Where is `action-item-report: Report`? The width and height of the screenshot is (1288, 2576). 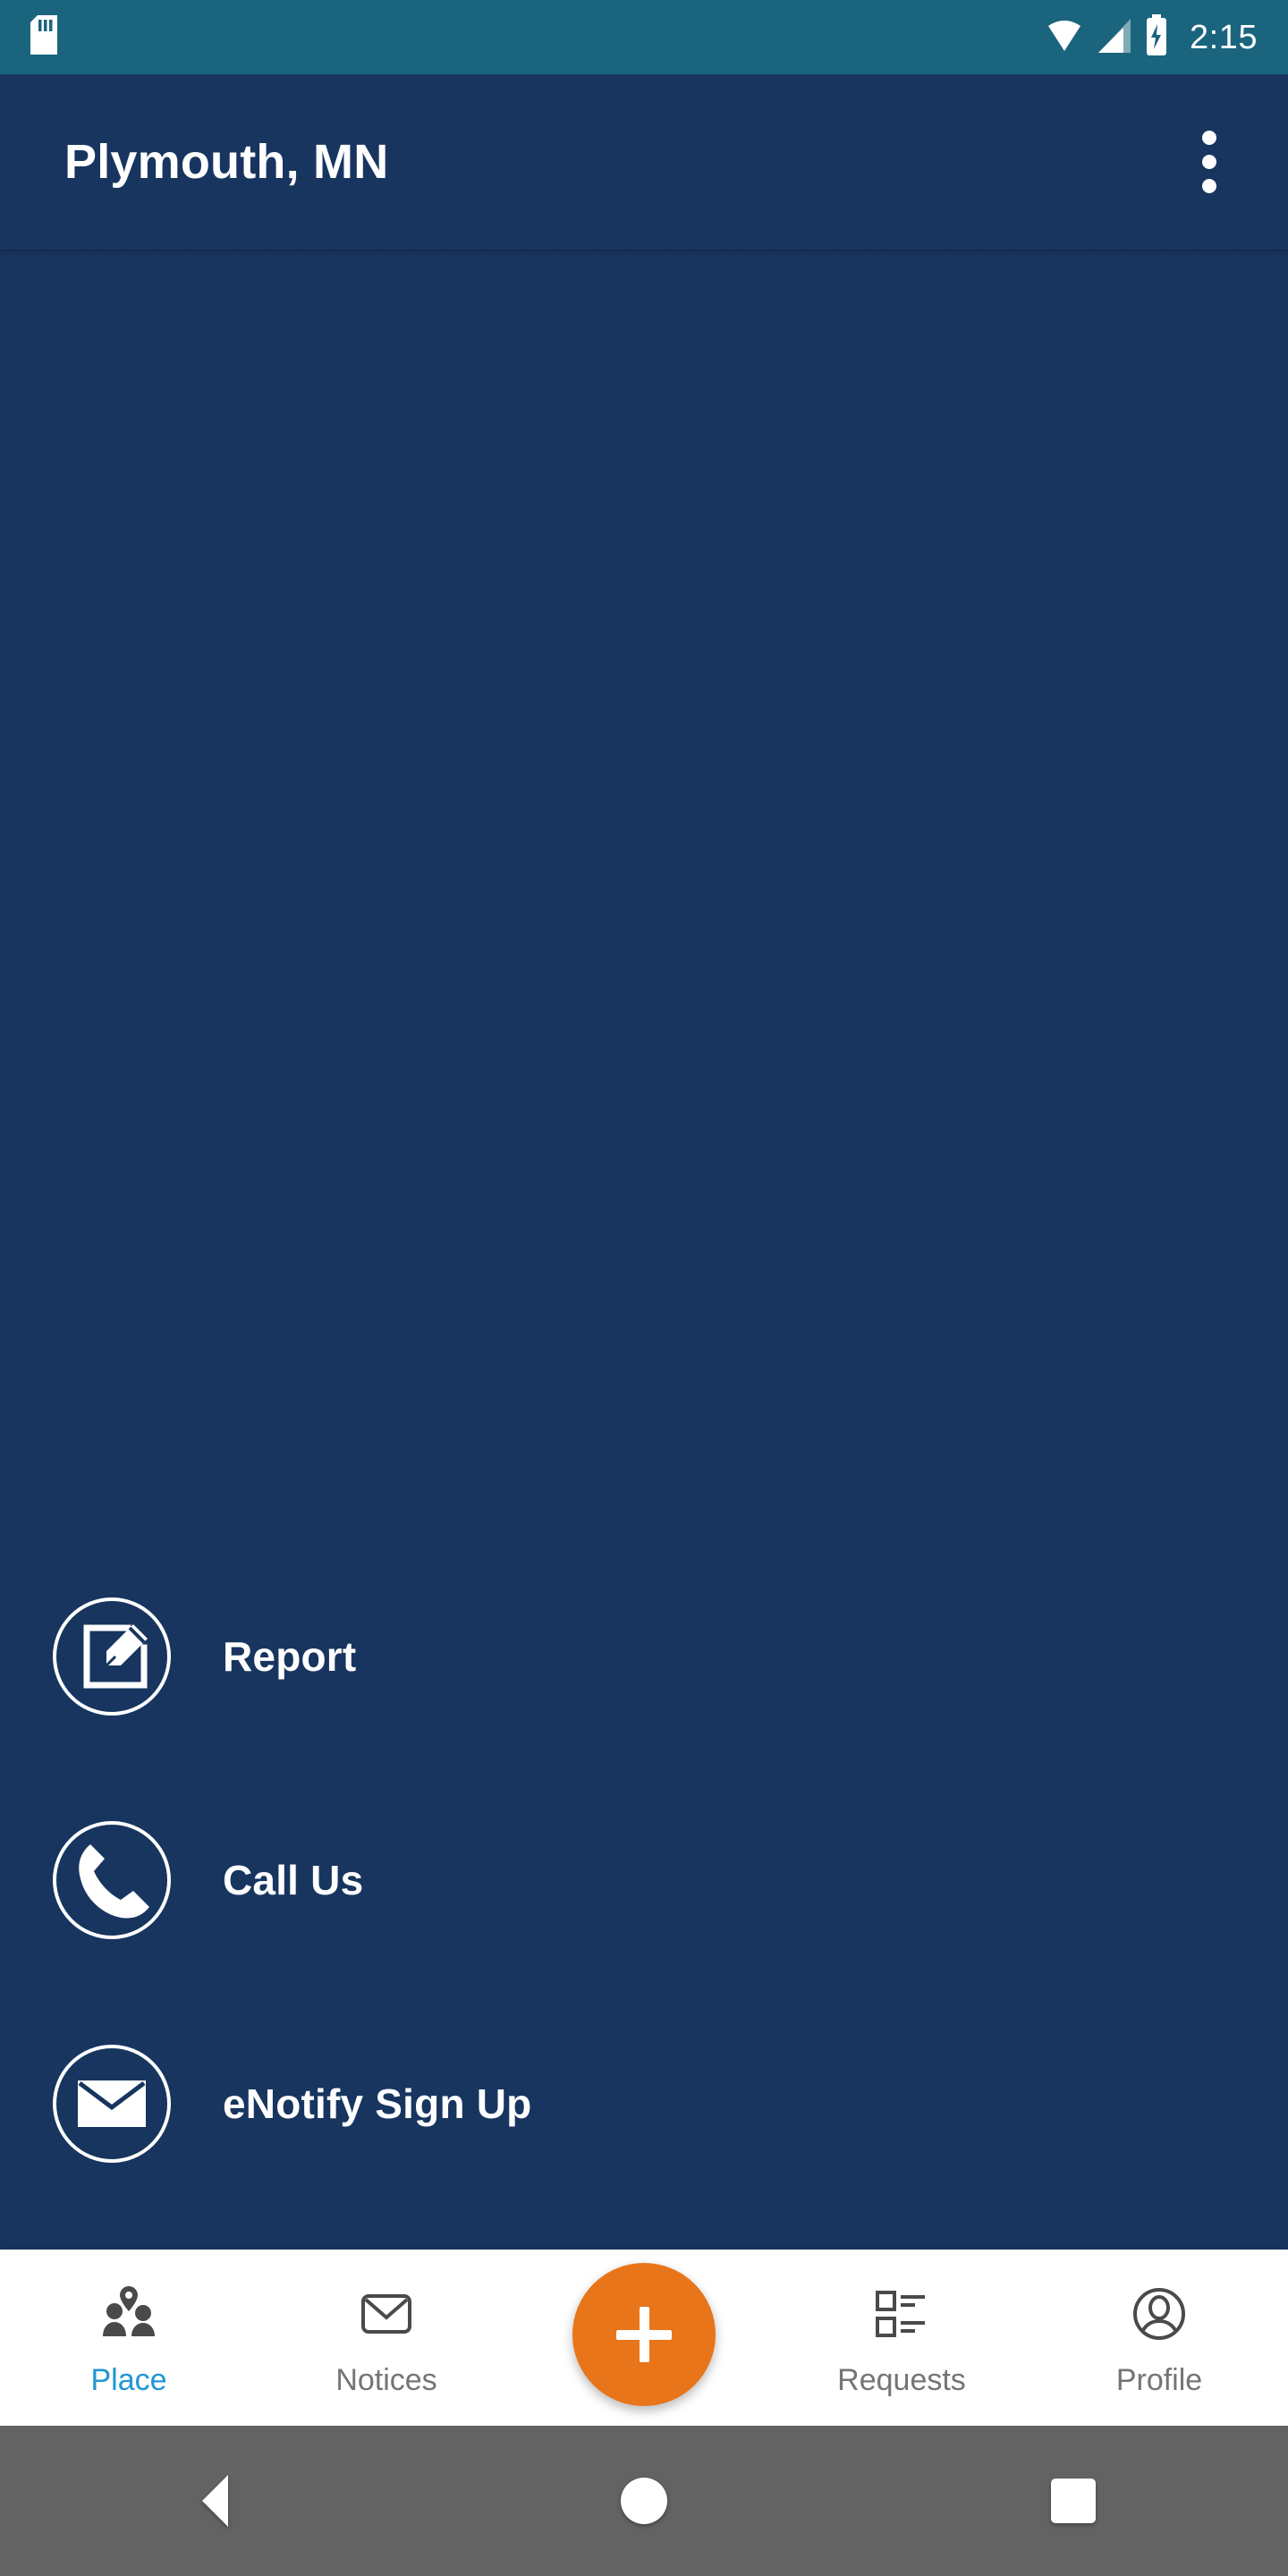 action-item-report: Report is located at coordinates (644, 1656).